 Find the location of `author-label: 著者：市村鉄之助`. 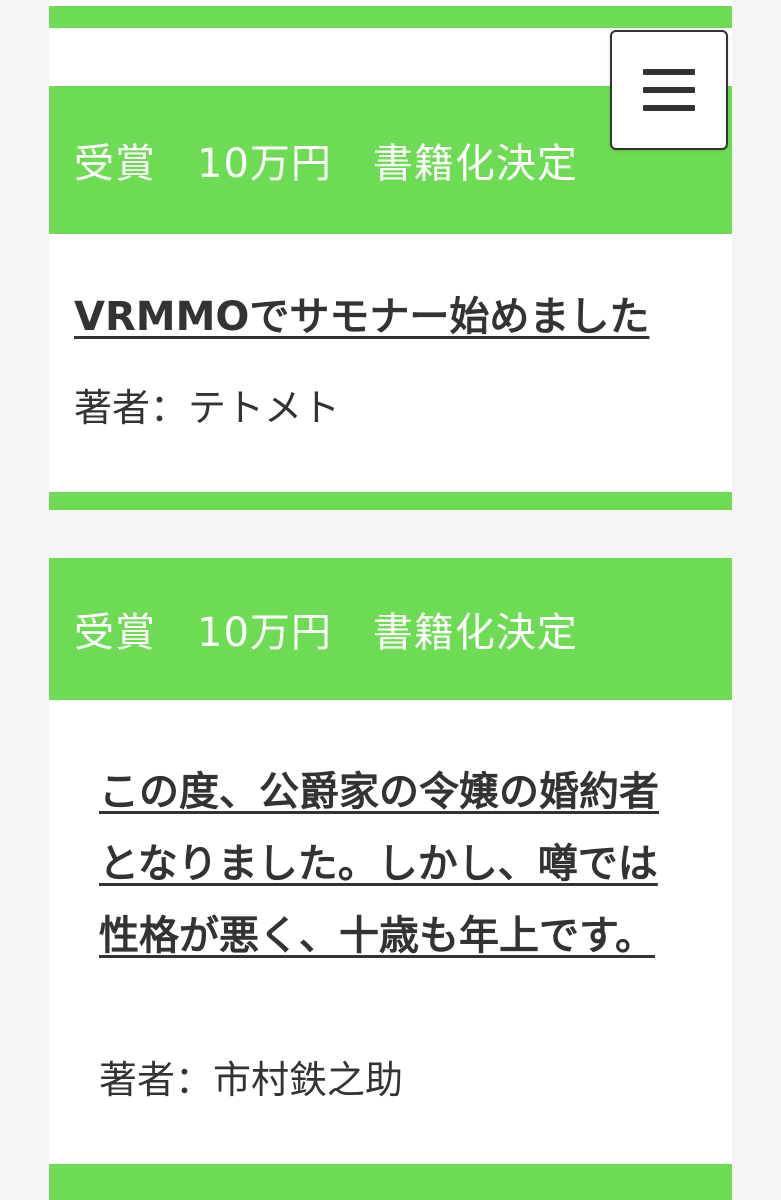

author-label: 著者：市村鉄之助 is located at coordinates (251, 1080).